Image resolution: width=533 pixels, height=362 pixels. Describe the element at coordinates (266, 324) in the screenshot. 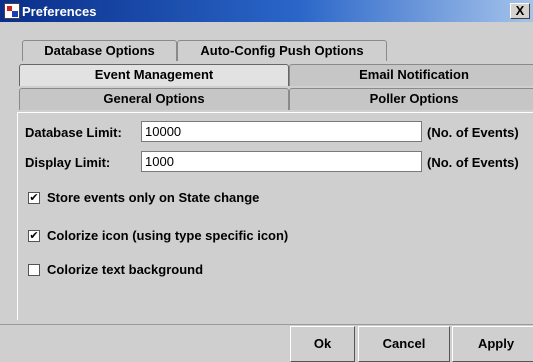

I see `button-bar-divider` at that location.